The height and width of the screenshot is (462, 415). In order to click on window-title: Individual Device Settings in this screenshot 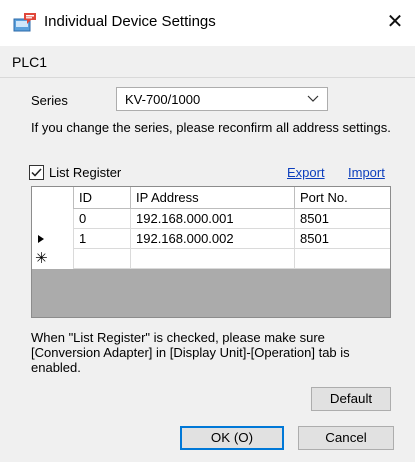, I will do `click(130, 21)`.